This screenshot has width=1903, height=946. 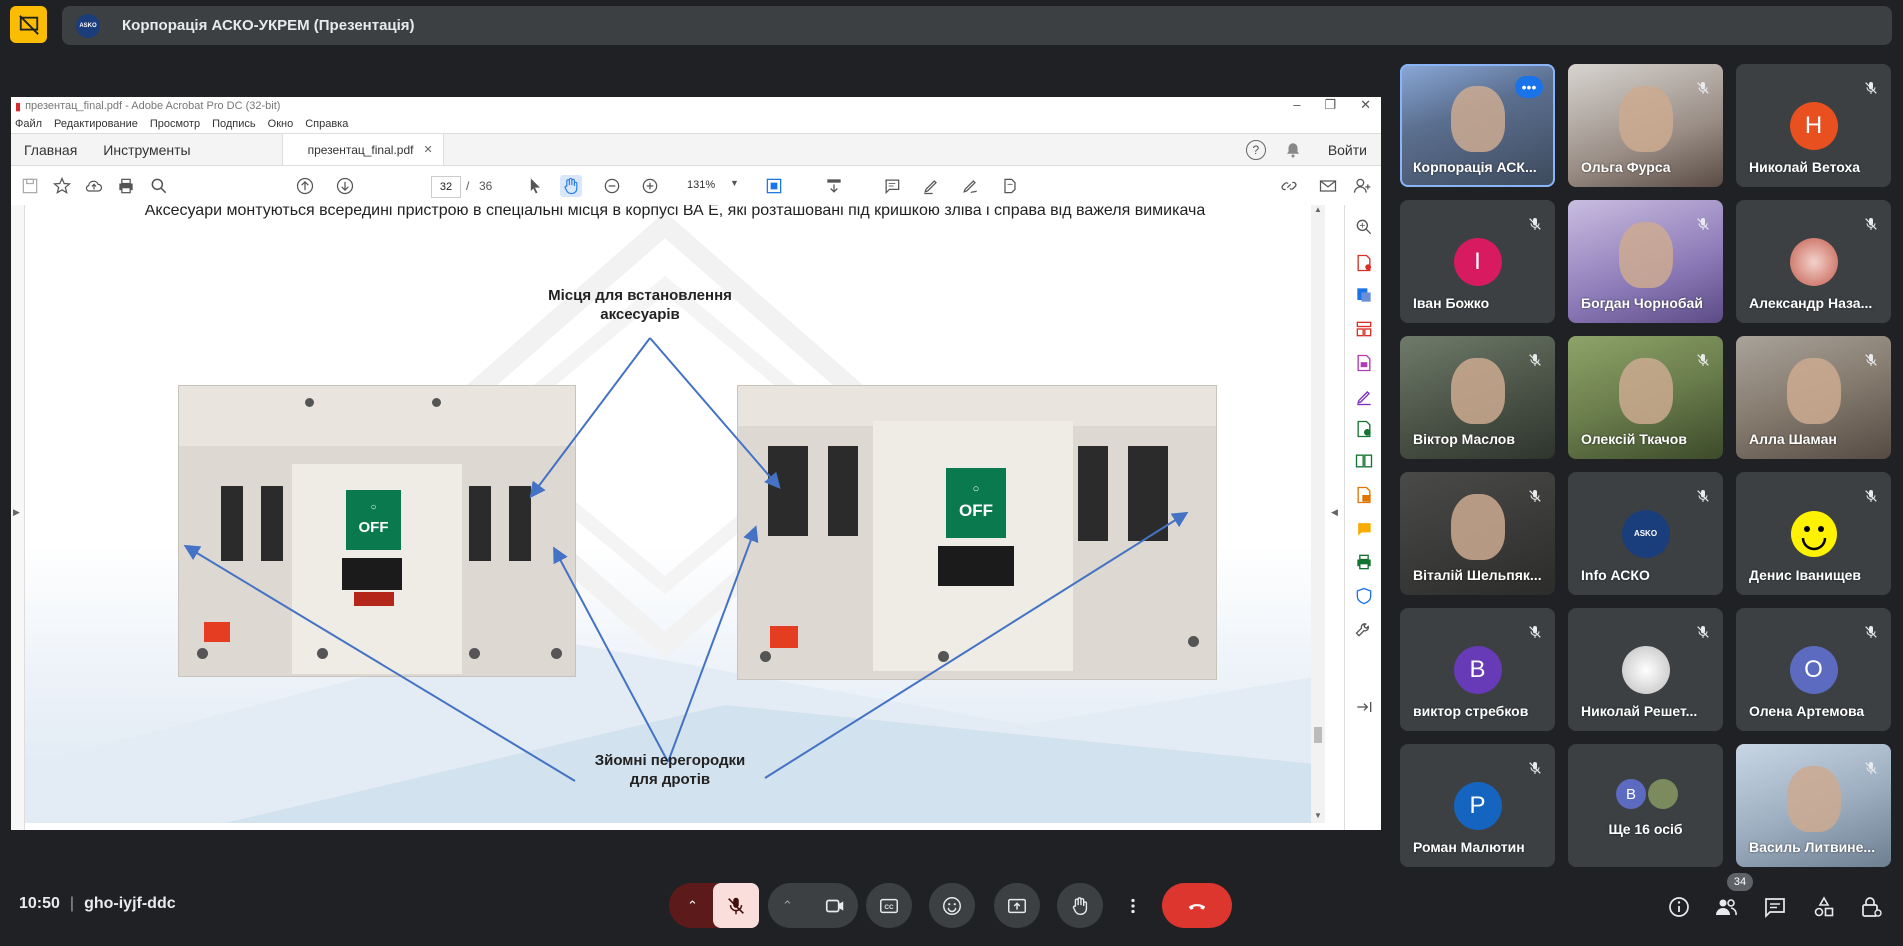 I want to click on people-icon, so click(x=1726, y=907).